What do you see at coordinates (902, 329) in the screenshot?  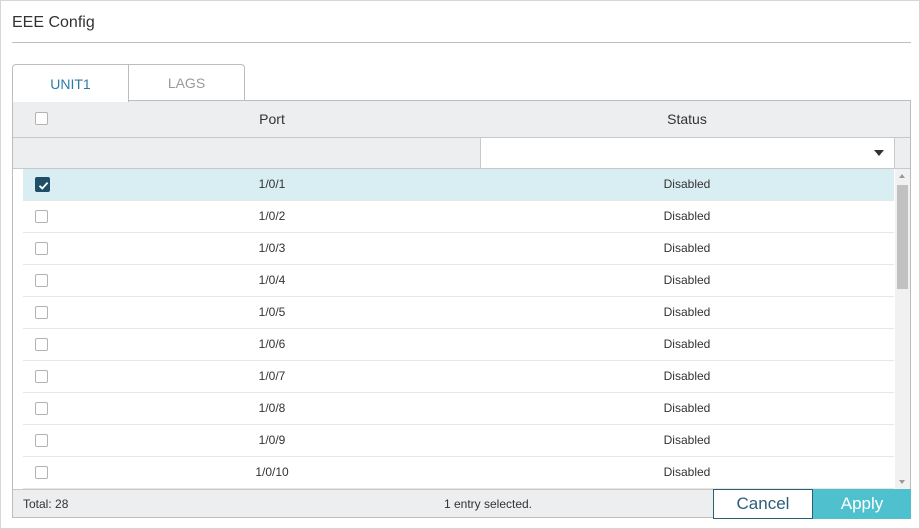 I see `table-scrollbar` at bounding box center [902, 329].